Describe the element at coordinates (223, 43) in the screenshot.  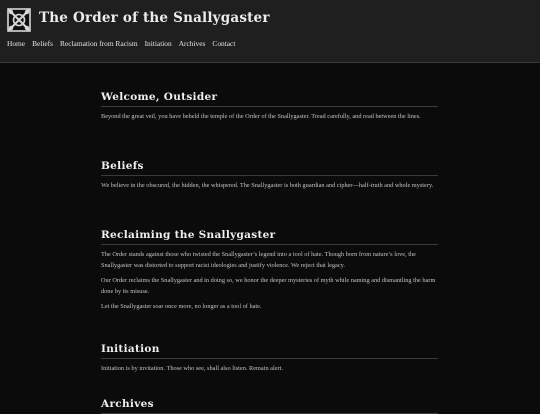
I see `nav-link-contact: Contact` at that location.